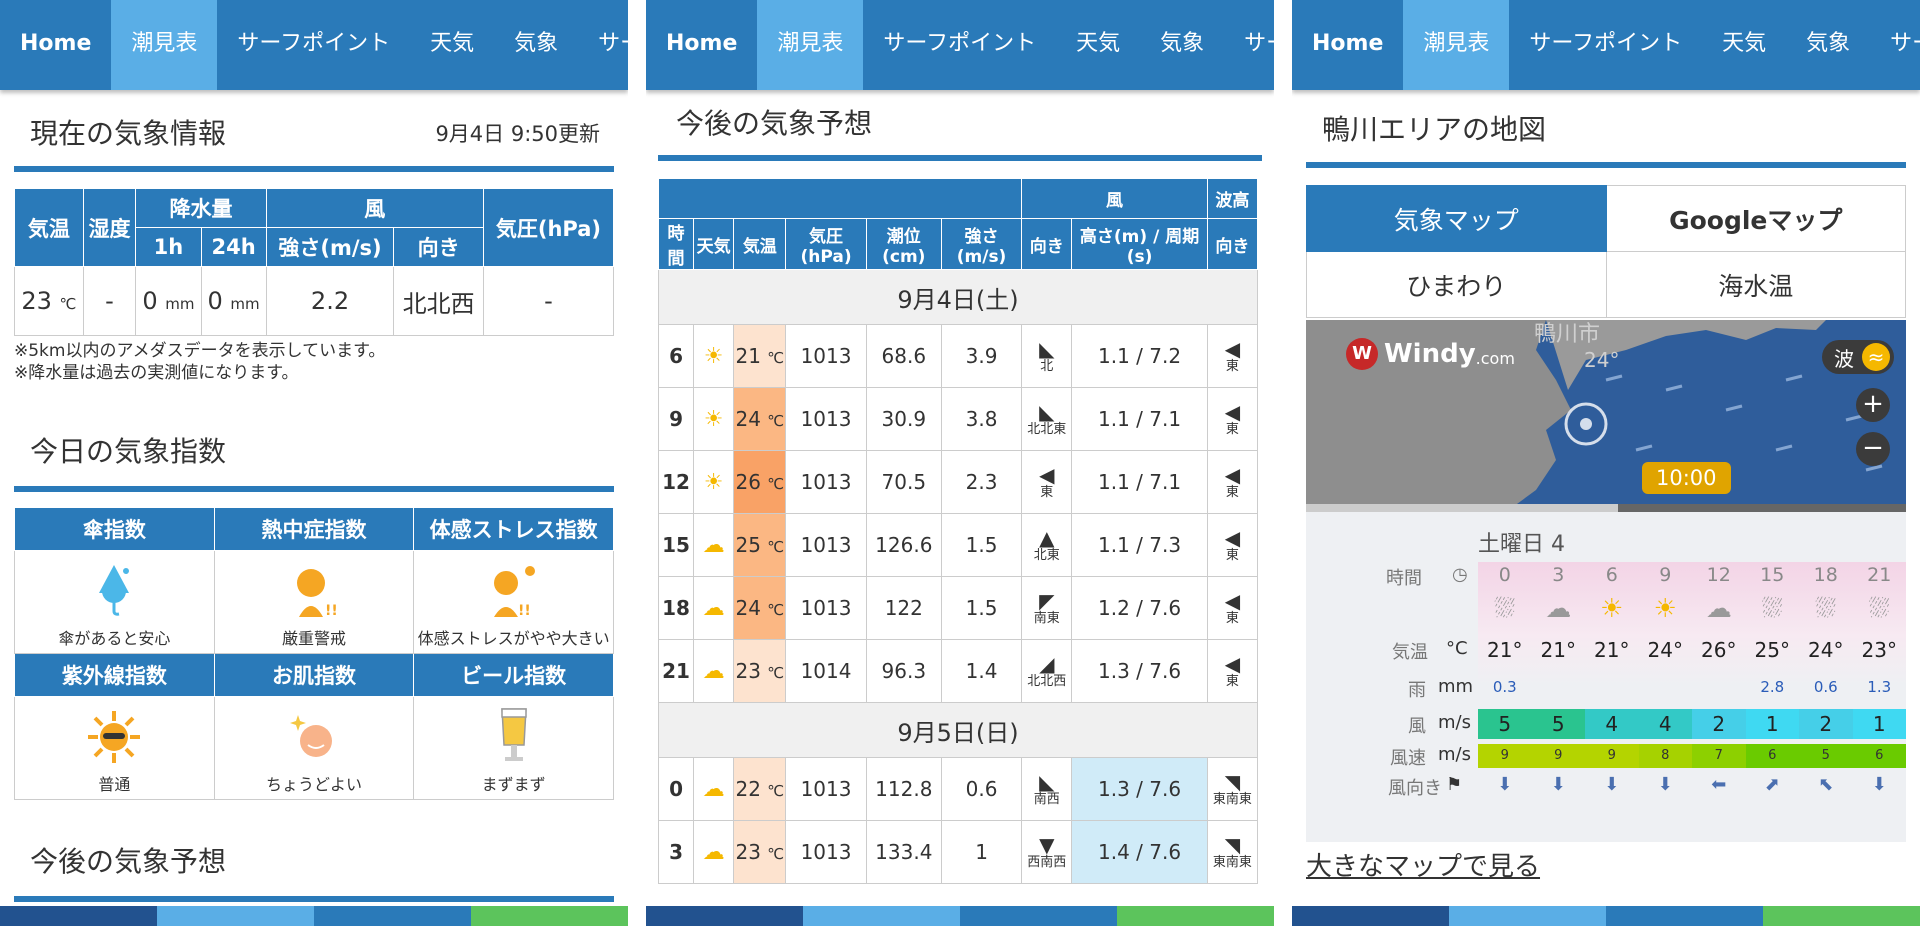  I want to click on clock-icon: ◷, so click(1460, 574).